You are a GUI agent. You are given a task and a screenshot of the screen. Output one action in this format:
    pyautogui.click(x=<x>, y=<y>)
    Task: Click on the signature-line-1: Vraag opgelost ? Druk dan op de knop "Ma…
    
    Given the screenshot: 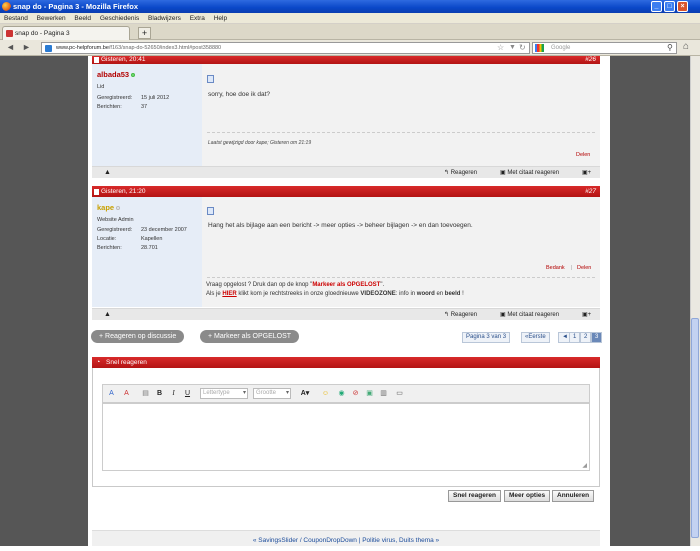 What is the action you would take?
    pyautogui.click(x=295, y=285)
    